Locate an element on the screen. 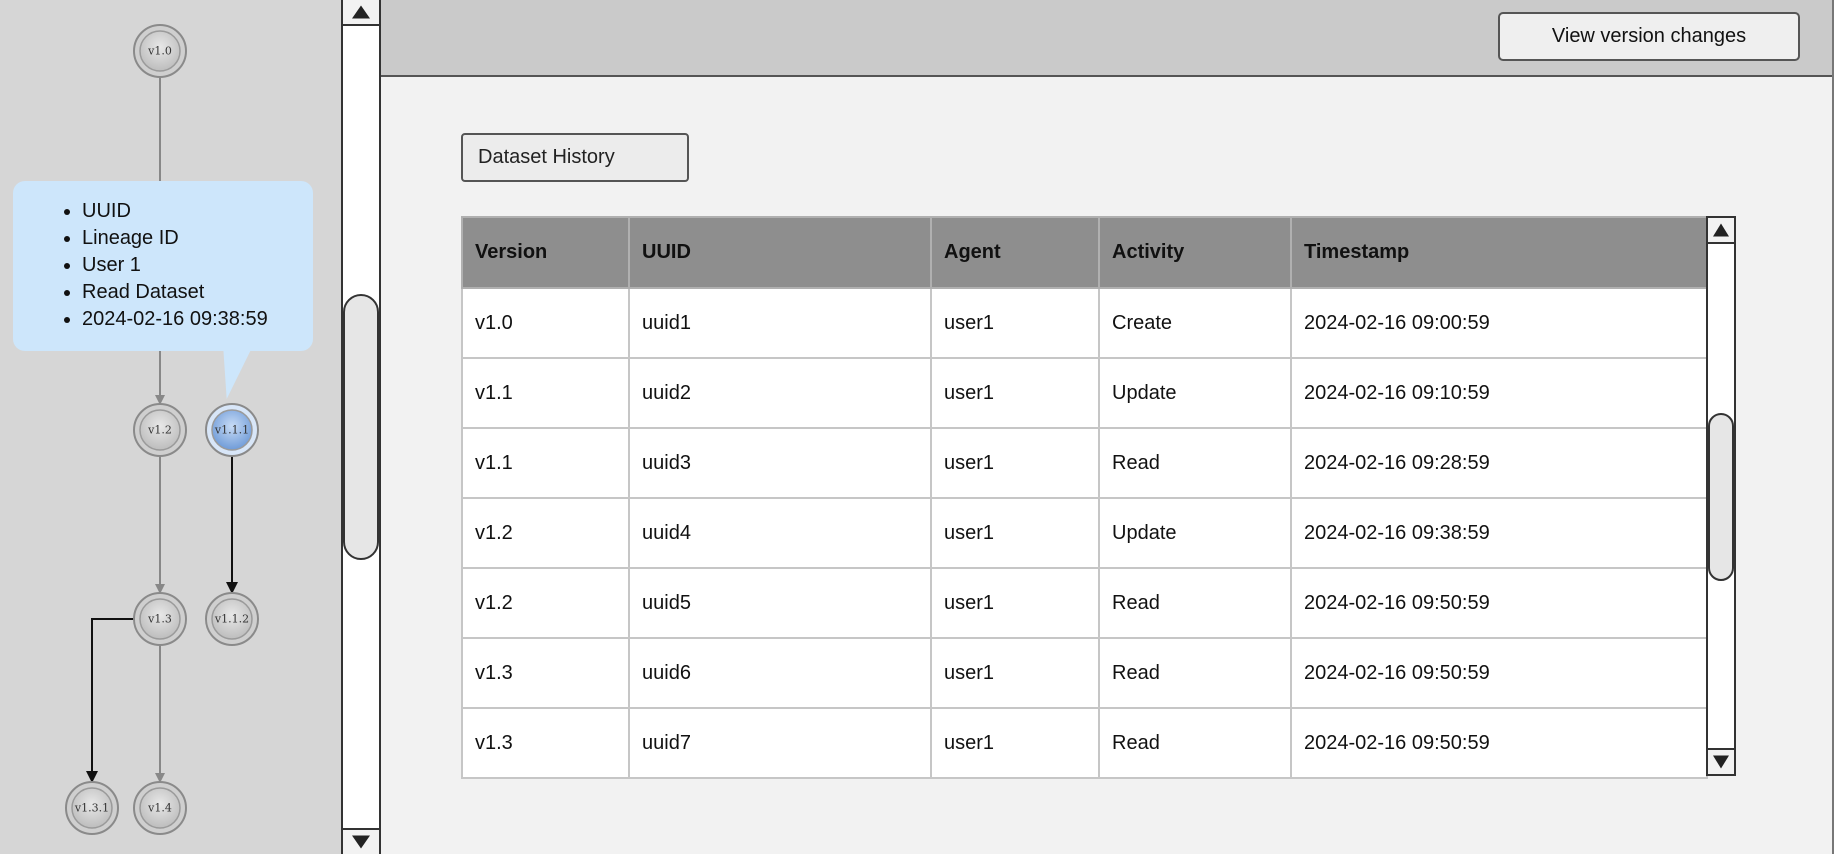 This screenshot has height=854, width=1834. graph-node-v1.3: v1.3 is located at coordinates (160, 619).